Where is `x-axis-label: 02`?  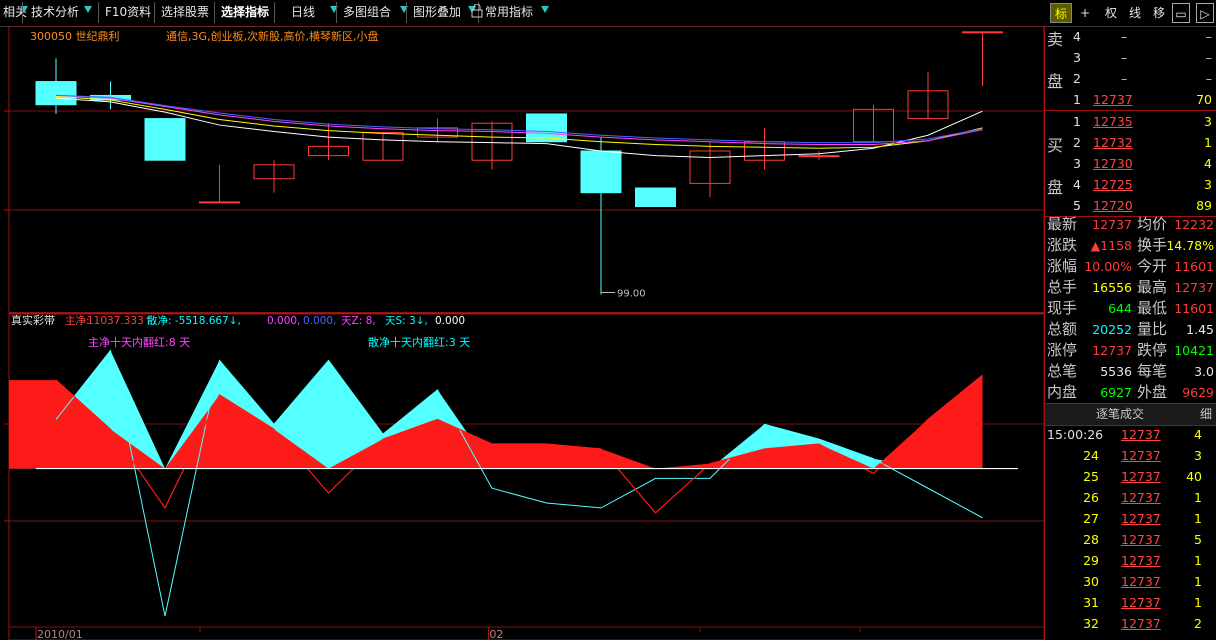 x-axis-label: 02 is located at coordinates (496, 634).